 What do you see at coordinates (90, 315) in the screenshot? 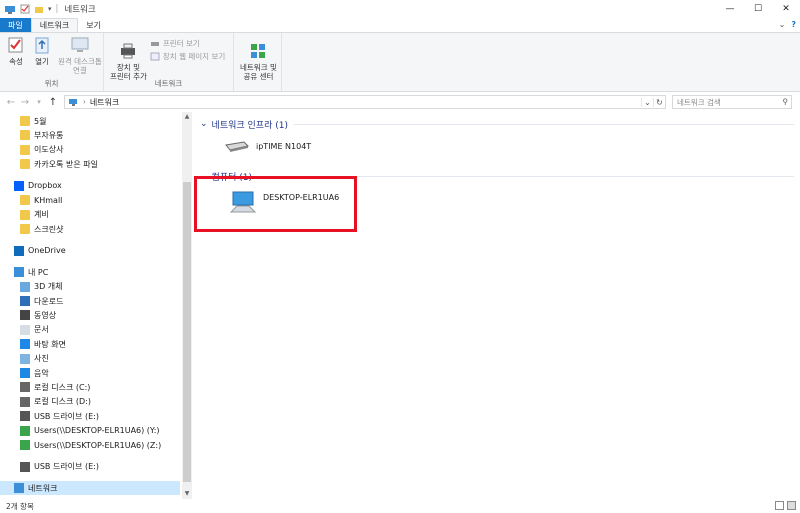
I see `nav-item: 동영상` at bounding box center [90, 315].